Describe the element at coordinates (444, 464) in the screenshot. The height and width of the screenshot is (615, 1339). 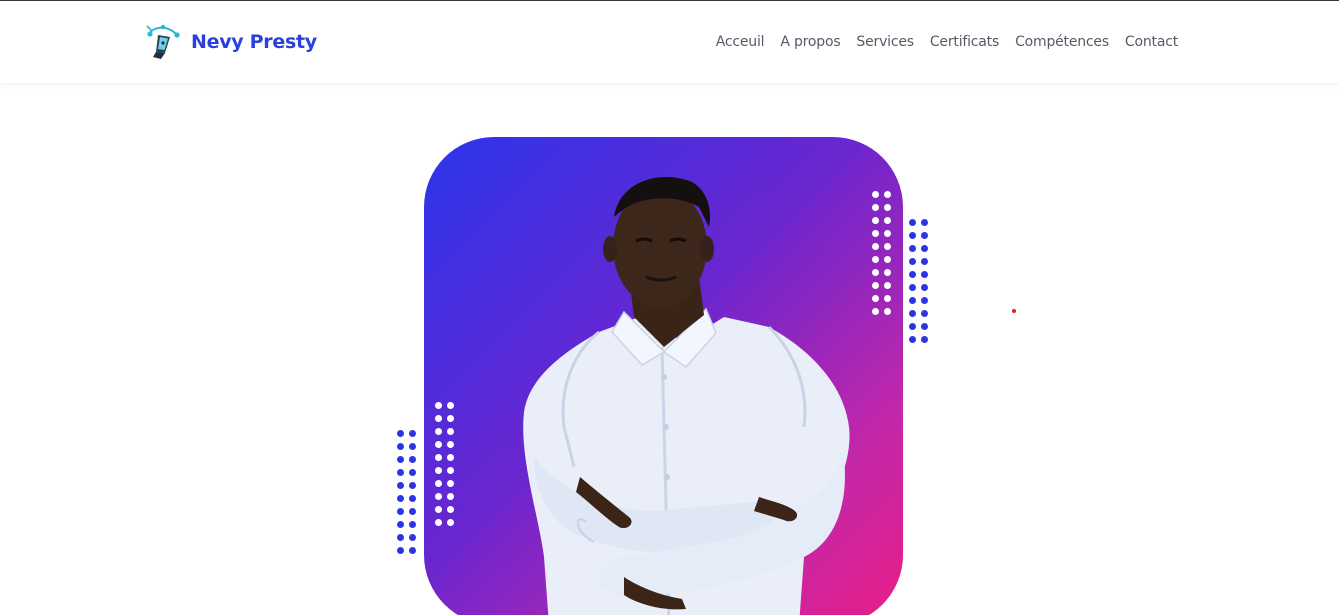
I see `decorative-dot-grid-white-left` at that location.